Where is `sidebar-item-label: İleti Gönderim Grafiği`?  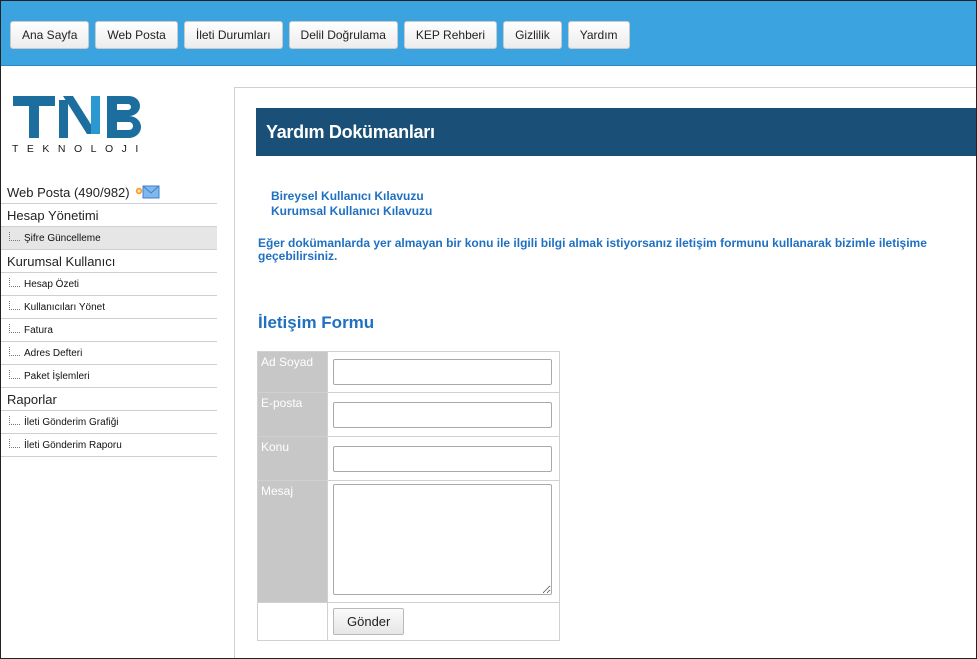 sidebar-item-label: İleti Gönderim Grafiği is located at coordinates (71, 422).